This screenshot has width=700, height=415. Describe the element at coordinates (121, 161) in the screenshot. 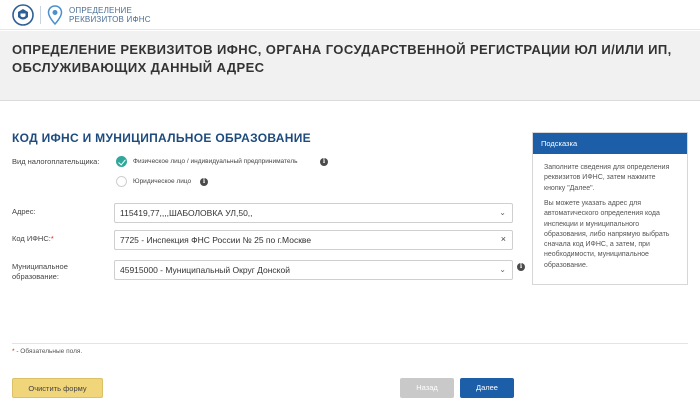

I see `radio-individual` at that location.